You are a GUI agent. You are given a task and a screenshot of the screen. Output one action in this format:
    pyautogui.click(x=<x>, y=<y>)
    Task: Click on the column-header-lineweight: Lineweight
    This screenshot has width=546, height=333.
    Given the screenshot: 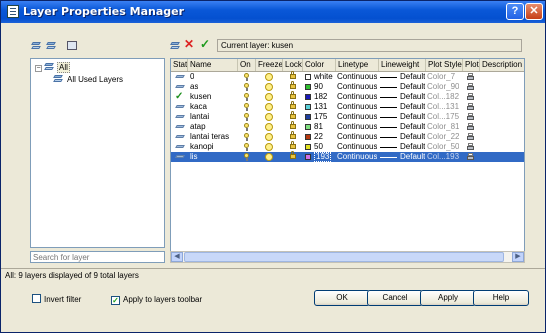 What is the action you would take?
    pyautogui.click(x=402, y=65)
    